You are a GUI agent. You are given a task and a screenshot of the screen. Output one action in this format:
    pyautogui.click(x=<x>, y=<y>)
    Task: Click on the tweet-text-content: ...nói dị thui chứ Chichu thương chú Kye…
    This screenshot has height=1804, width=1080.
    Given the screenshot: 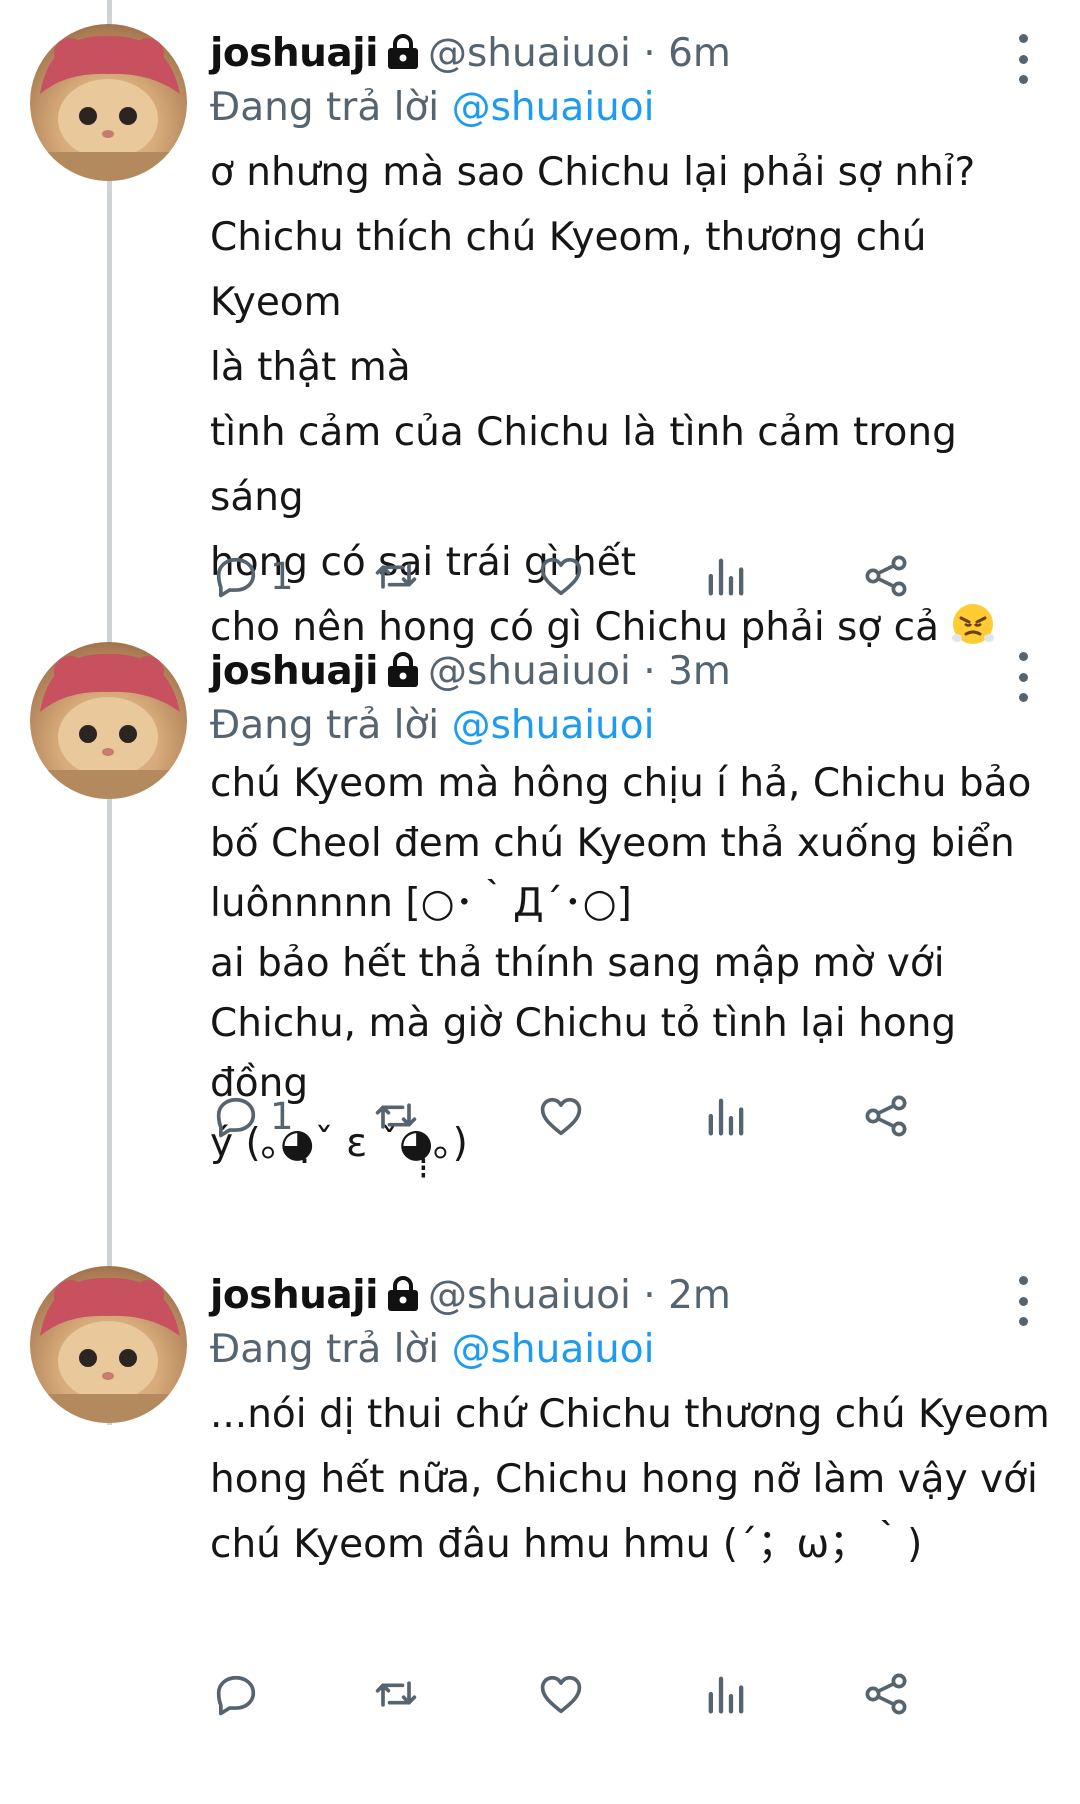 What is the action you would take?
    pyautogui.click(x=630, y=1479)
    